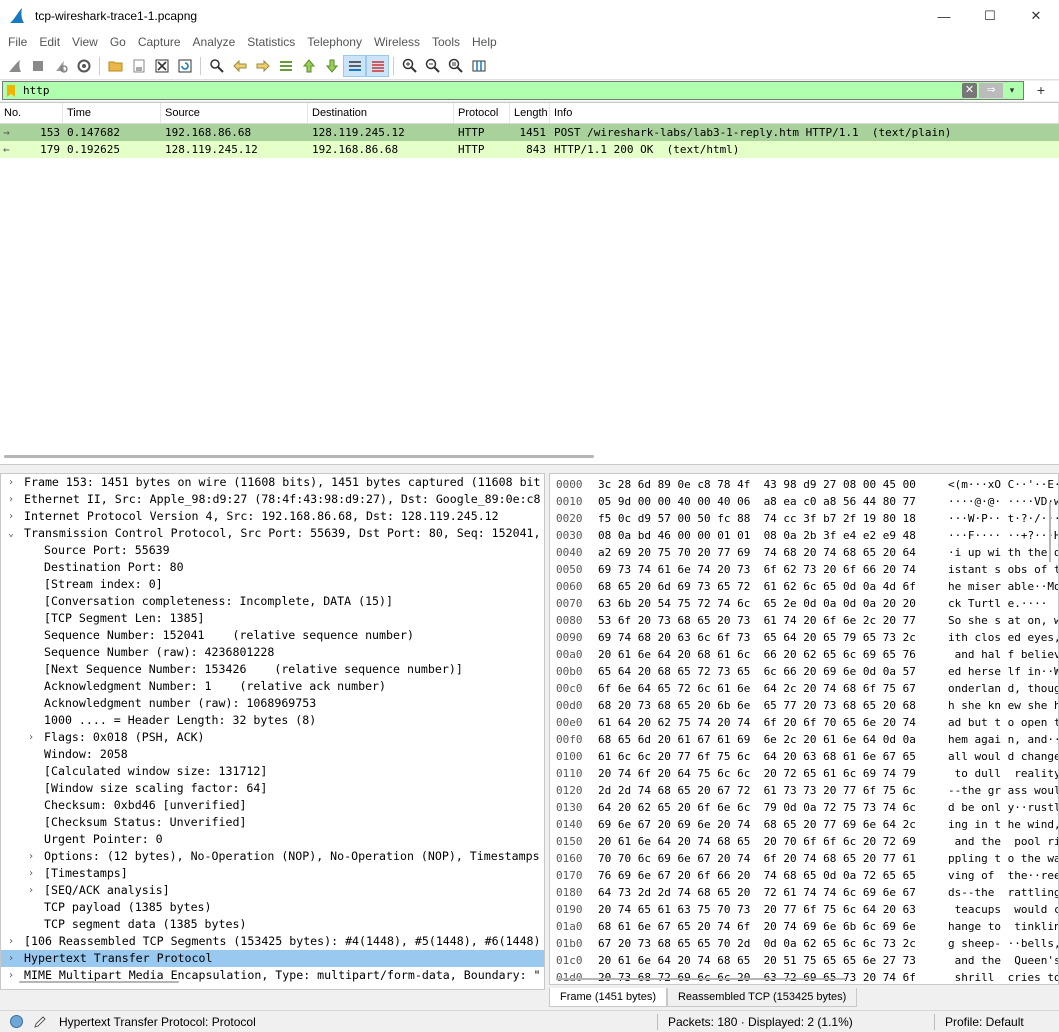 This screenshot has height=1032, width=1059. Describe the element at coordinates (234, 113) in the screenshot. I see `column-header-source: Source` at that location.